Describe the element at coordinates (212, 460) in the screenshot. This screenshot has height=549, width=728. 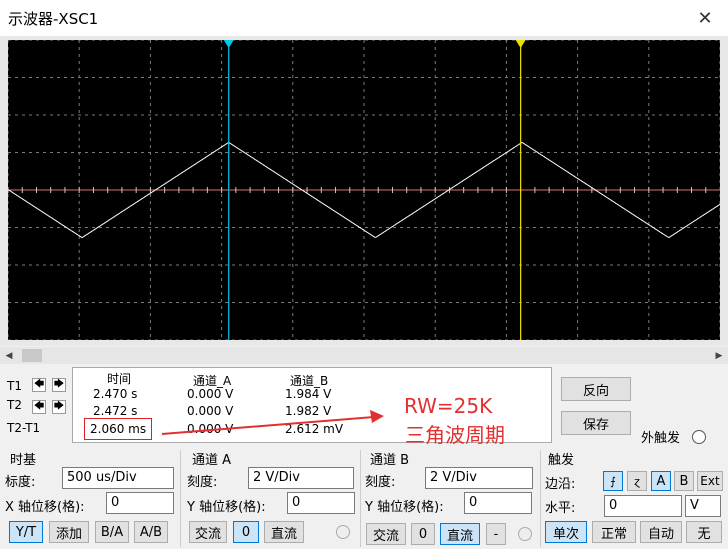
I see `channel-a-title: 通道 A` at that location.